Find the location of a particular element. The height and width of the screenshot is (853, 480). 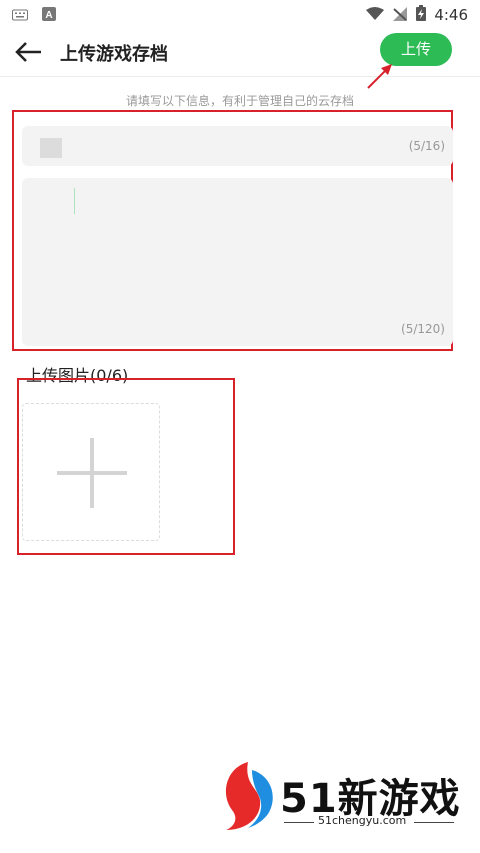

save-name-input: (5/16) is located at coordinates (237, 146).